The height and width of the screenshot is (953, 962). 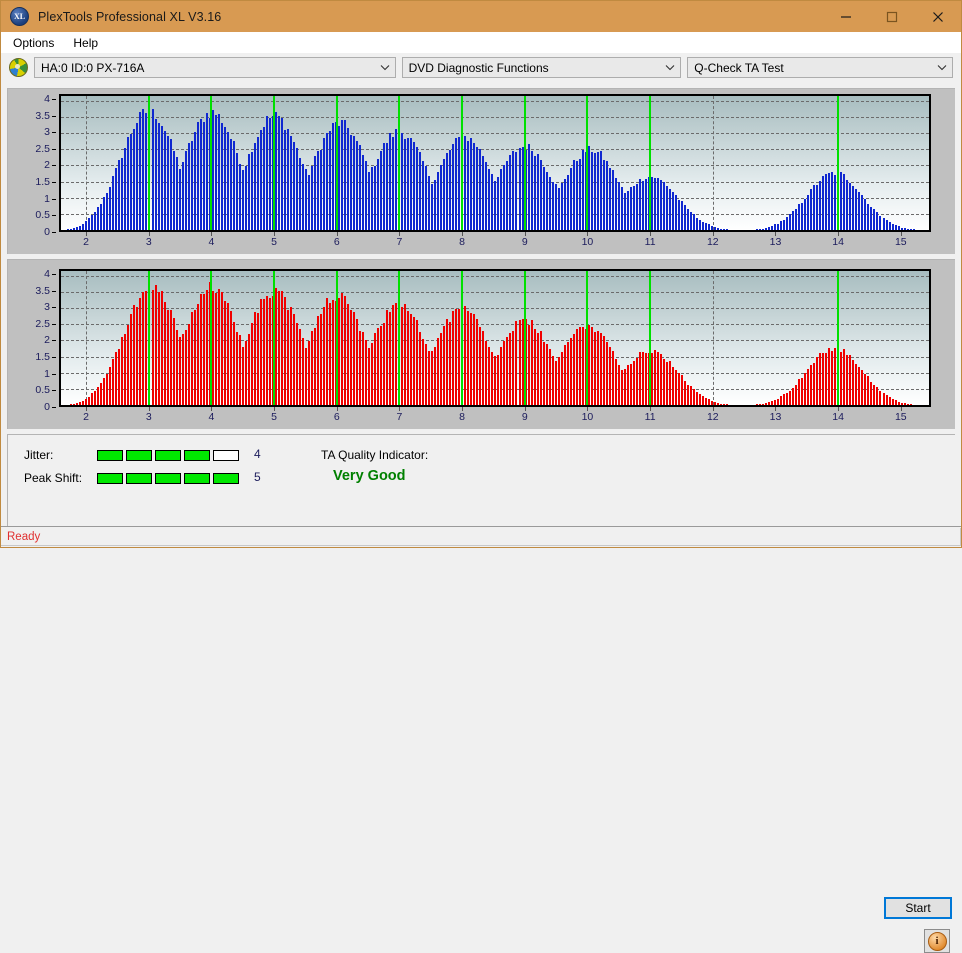 I want to click on info-button: i, so click(x=937, y=941).